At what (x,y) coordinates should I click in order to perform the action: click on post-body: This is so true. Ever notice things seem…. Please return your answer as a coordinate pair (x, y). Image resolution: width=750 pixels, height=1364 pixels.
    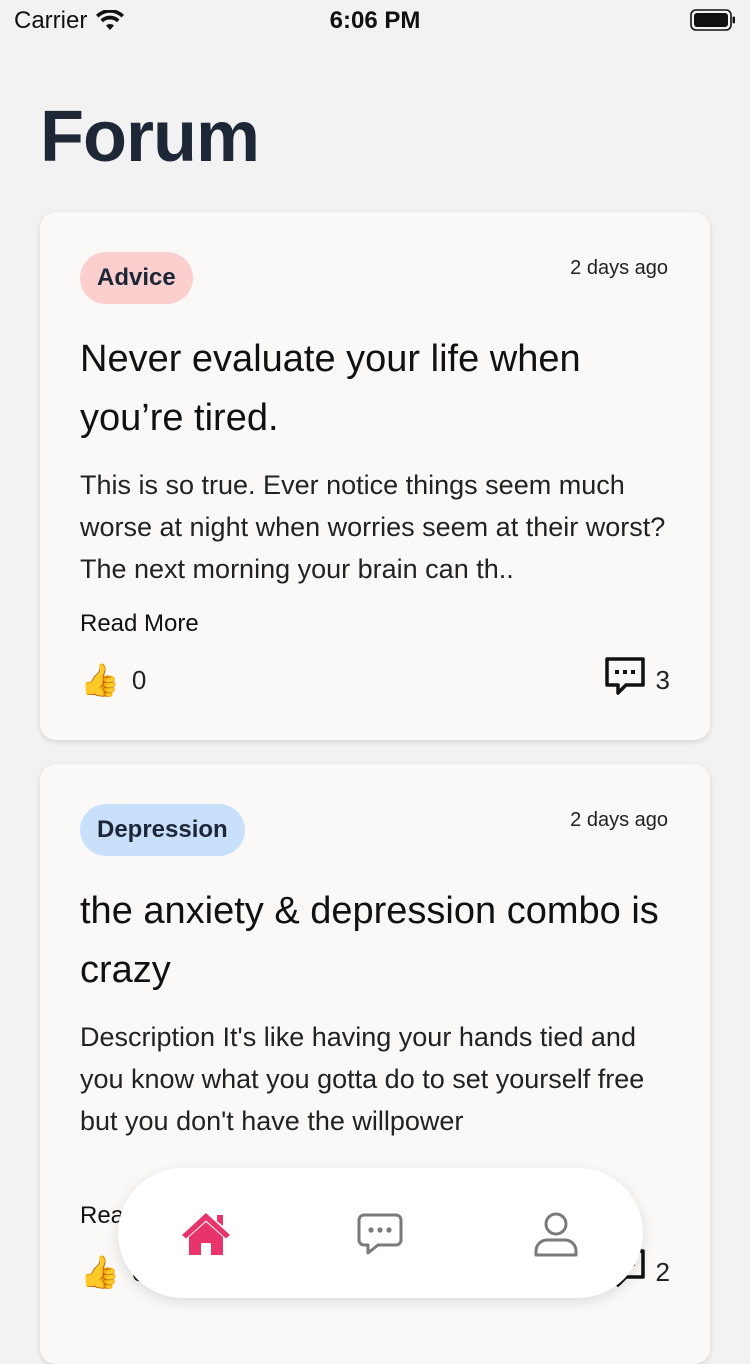
    Looking at the image, I should click on (373, 527).